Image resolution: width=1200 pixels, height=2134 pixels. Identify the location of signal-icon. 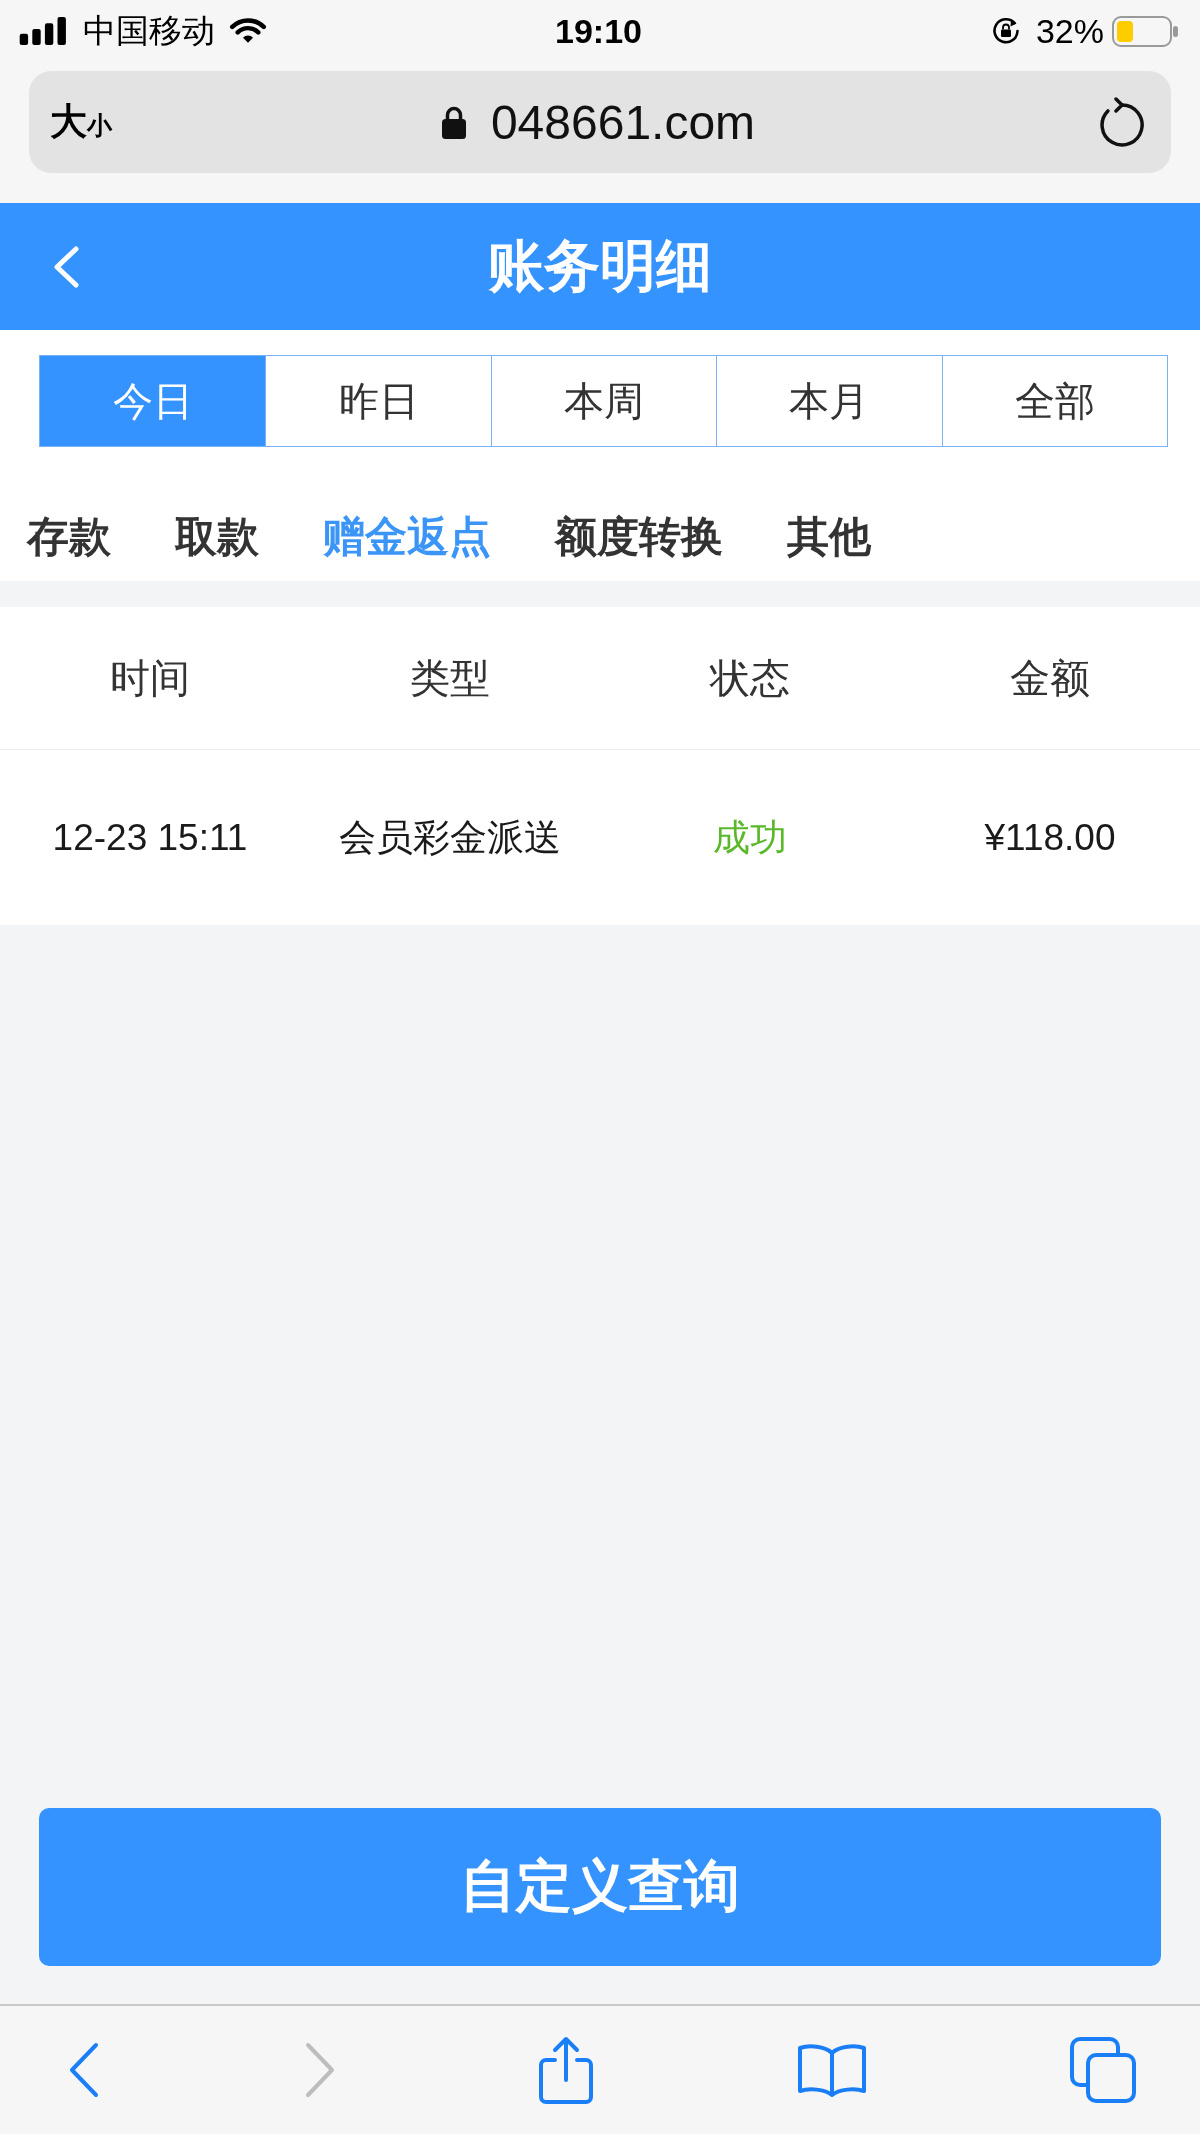
(43, 31).